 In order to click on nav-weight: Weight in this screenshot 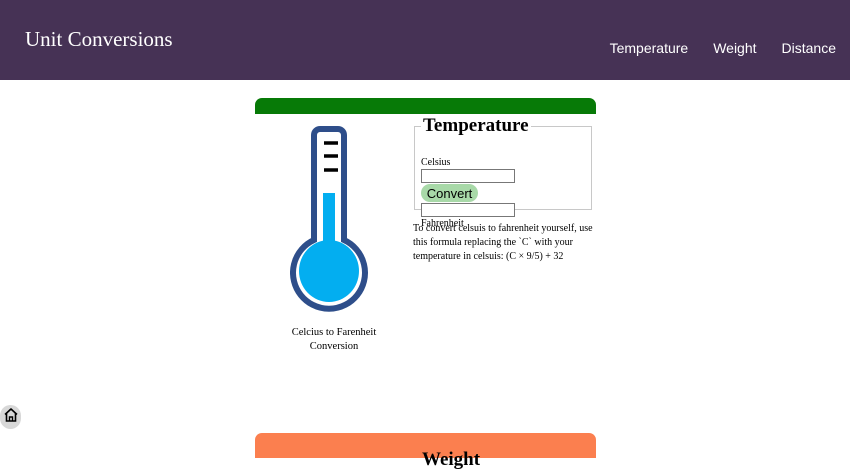, I will do `click(734, 48)`.